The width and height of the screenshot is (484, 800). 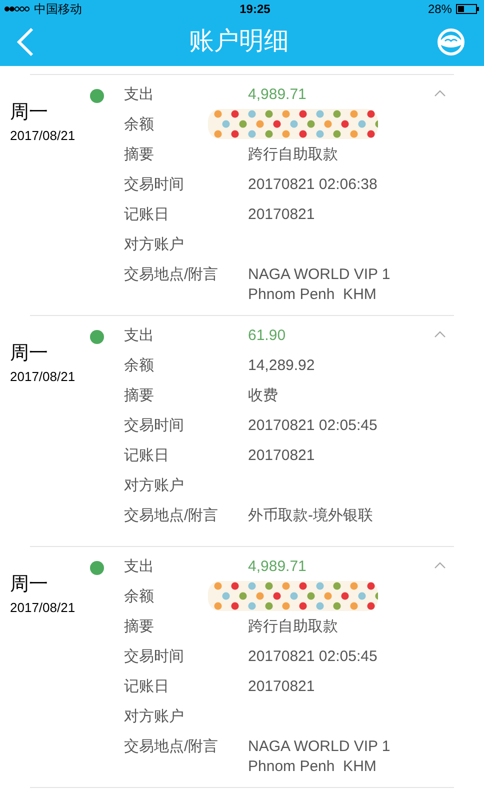 I want to click on field-value: 14,289.92, so click(x=281, y=366).